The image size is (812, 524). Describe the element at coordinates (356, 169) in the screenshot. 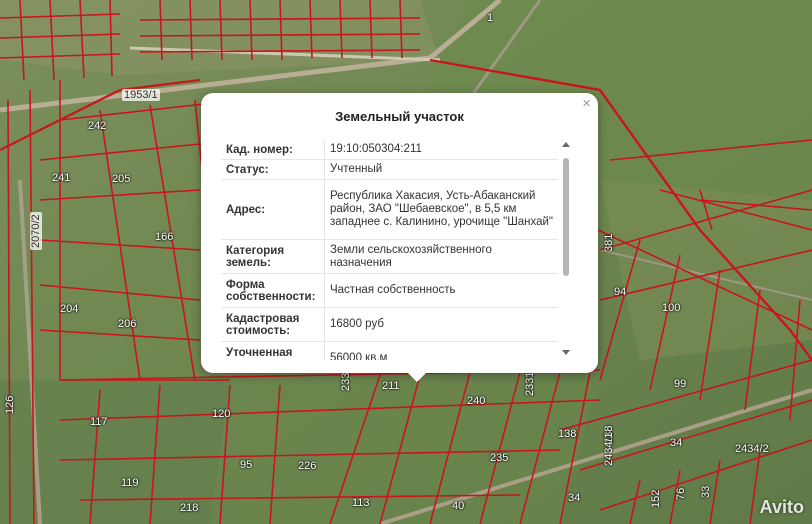

I see `row-value: Учтенный` at that location.